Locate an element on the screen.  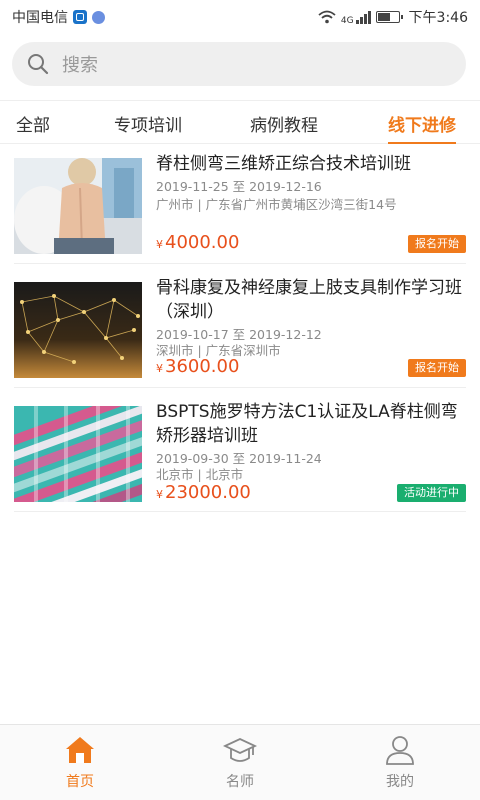
category-tabs: 全部 专项培训 病例教程 线下进修 is located at coordinates (240, 122).